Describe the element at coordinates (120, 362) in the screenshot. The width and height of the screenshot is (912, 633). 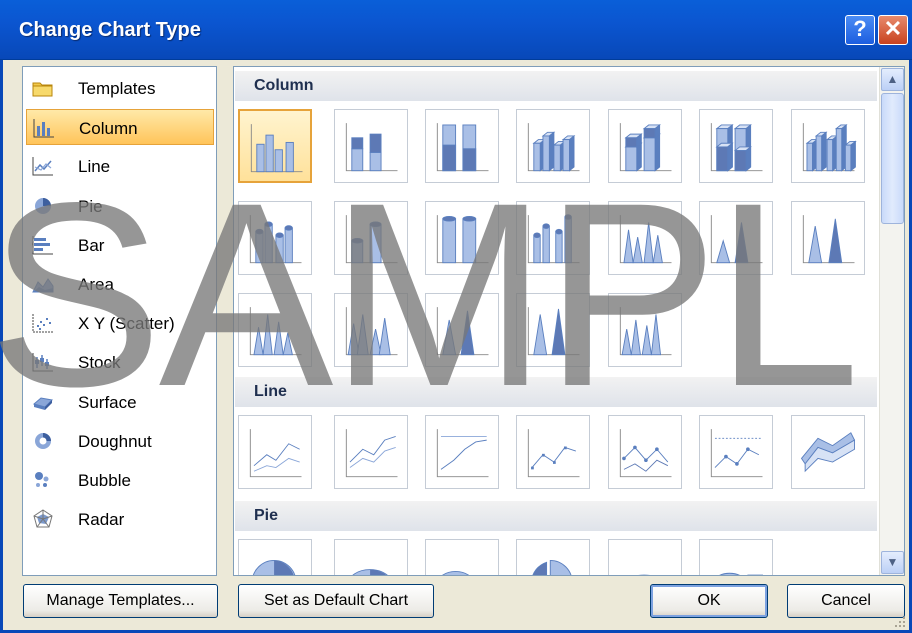
I see `category-item-stock: Stock` at that location.